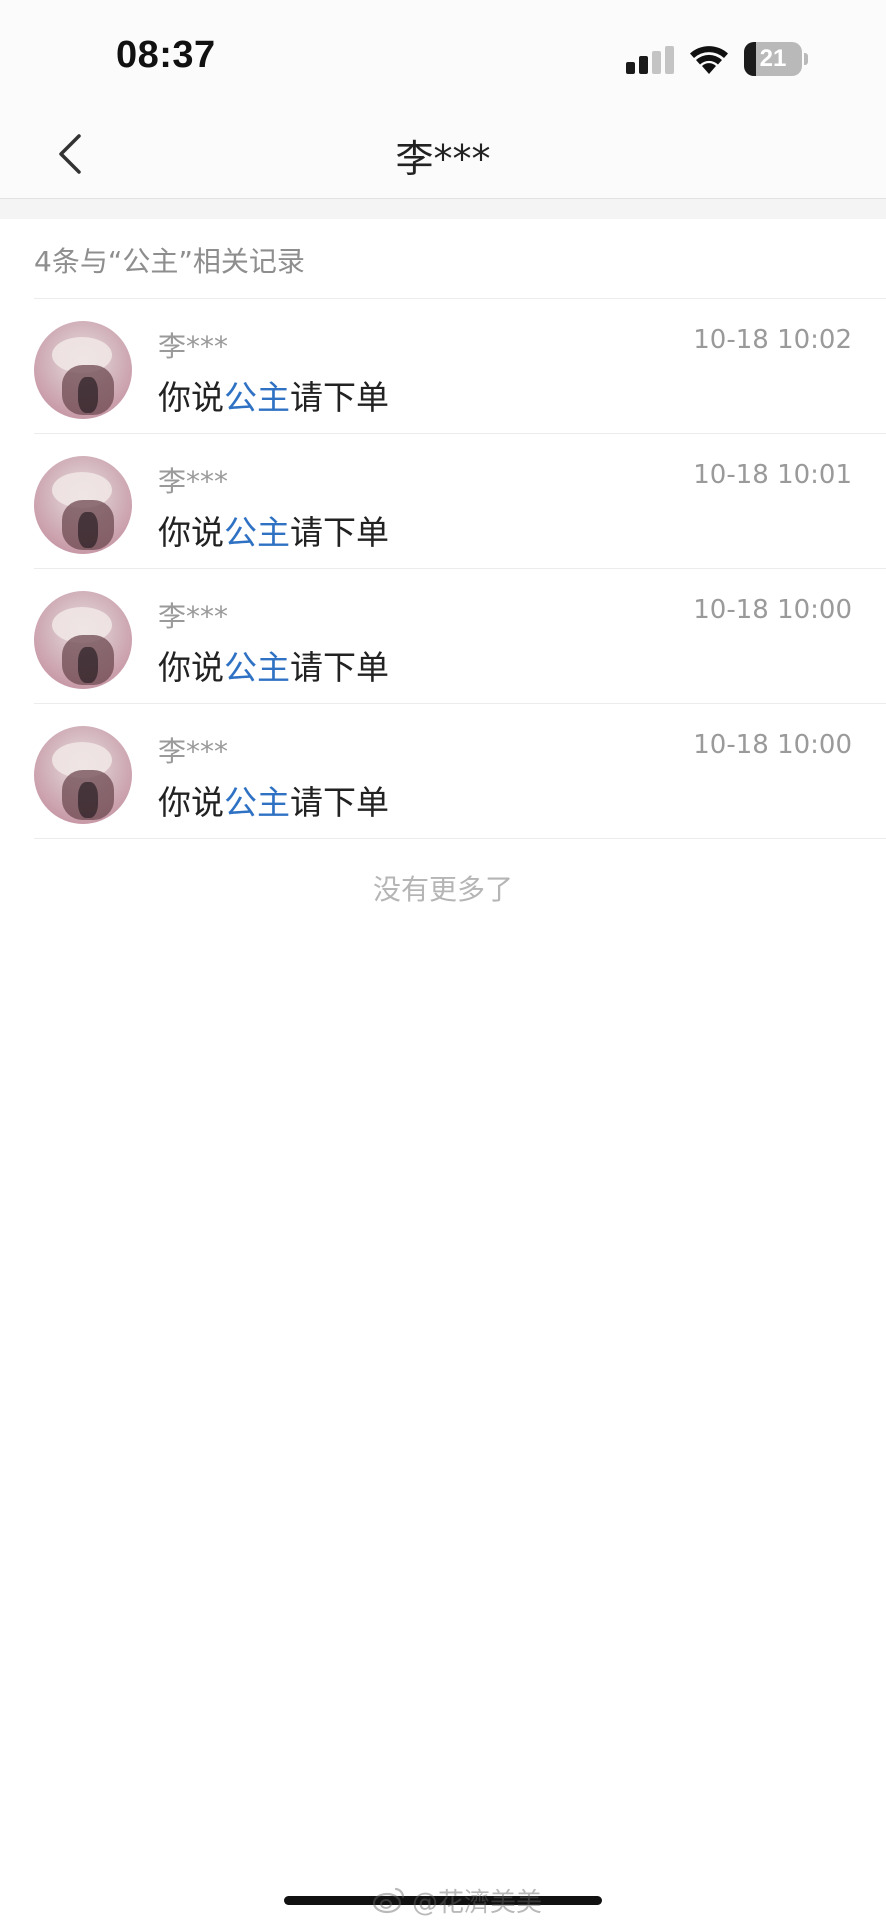 The height and width of the screenshot is (1920, 886). What do you see at coordinates (443, 366) in the screenshot?
I see `list-item: 李*** 10-18 10:02 你说公主请下单` at bounding box center [443, 366].